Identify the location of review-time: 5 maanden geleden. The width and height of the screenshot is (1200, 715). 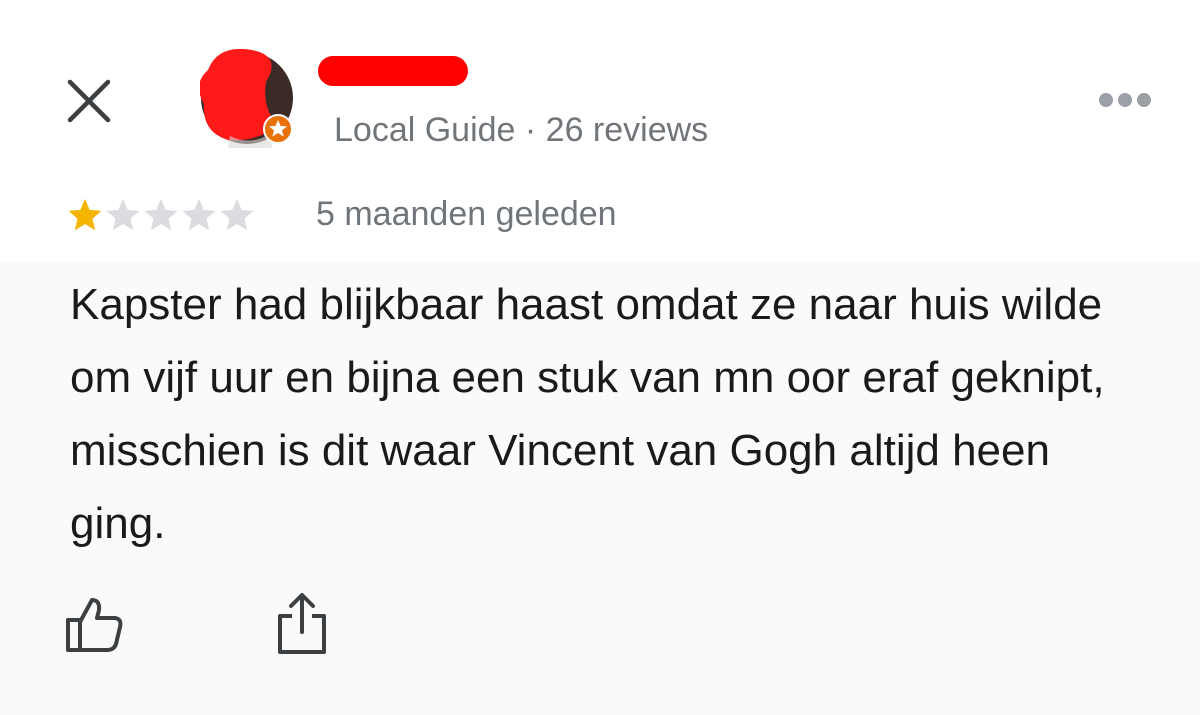
(466, 214).